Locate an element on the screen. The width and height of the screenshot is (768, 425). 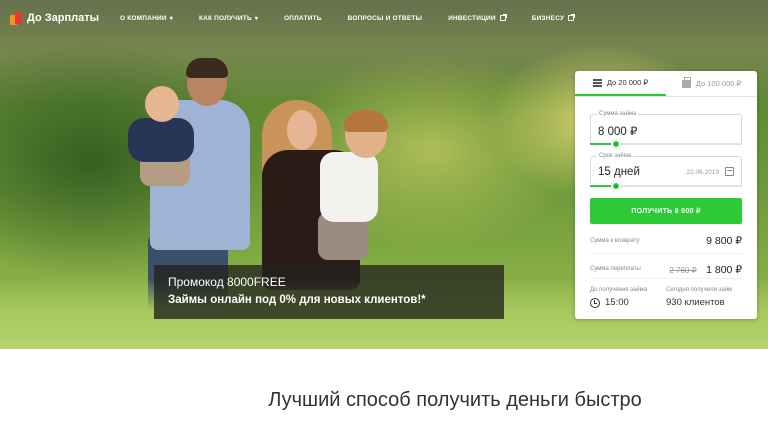
get-loan-button: Получить 8 000 ₽ is located at coordinates (666, 211).